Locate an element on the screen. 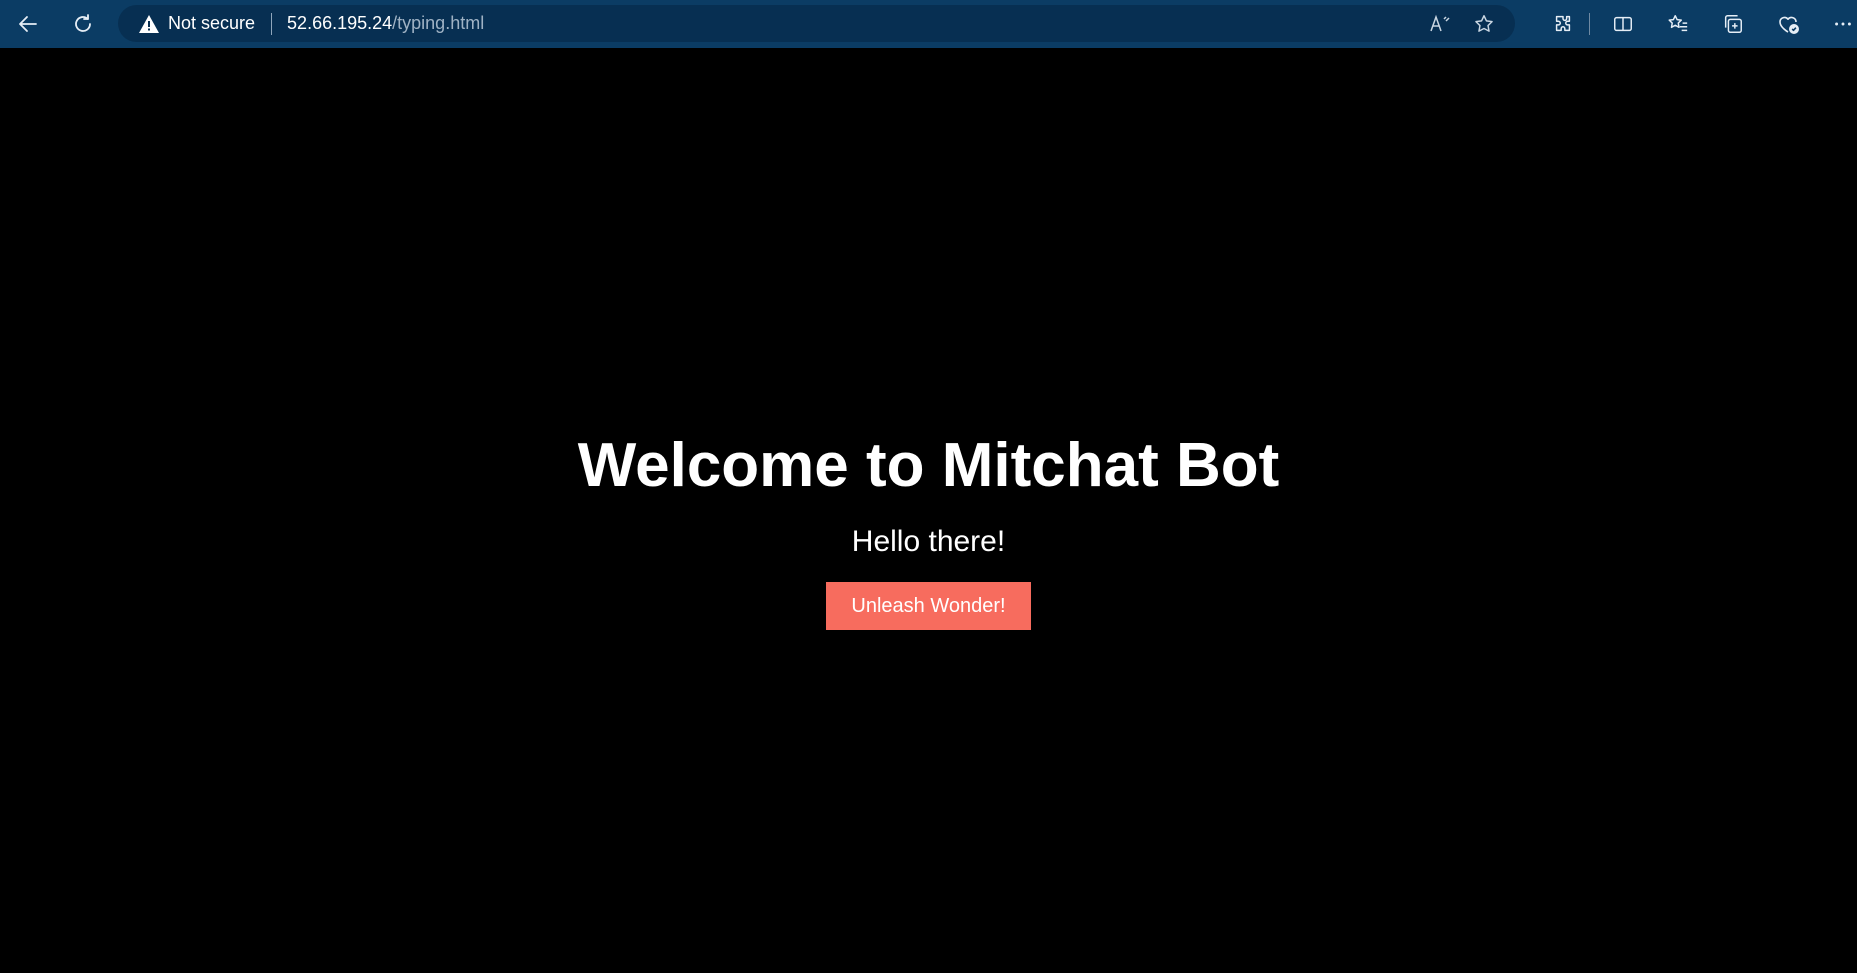 The height and width of the screenshot is (973, 1857). star-icon is located at coordinates (1484, 23).